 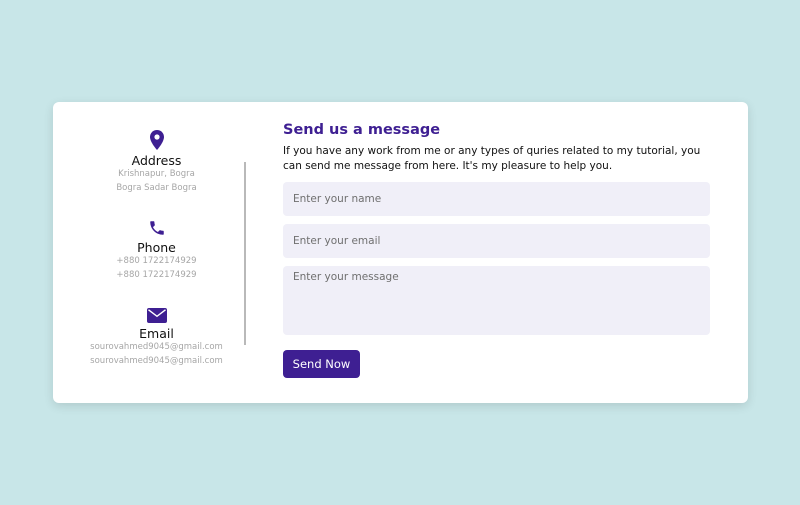 I want to click on address-line-2: Bogra Sadar Bogra, so click(x=156, y=187).